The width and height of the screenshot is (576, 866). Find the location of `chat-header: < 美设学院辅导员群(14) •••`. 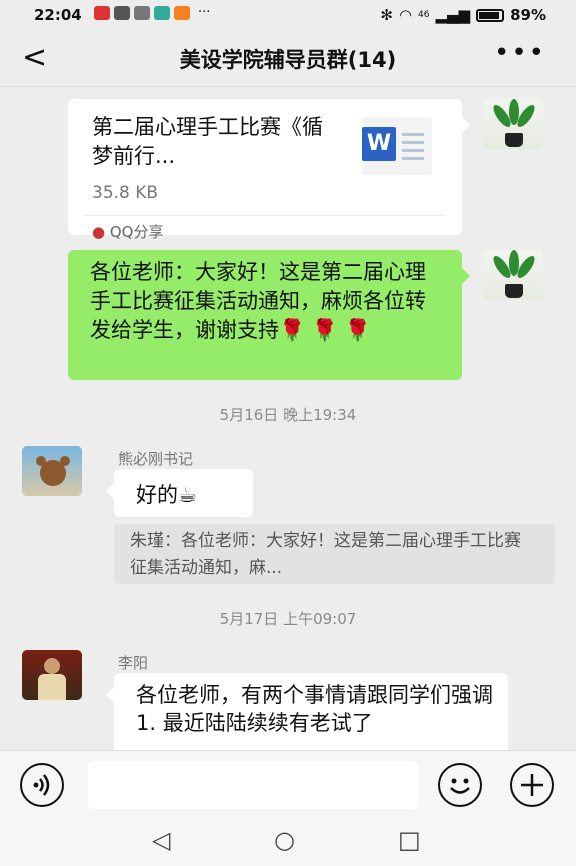

chat-header: < 美设学院辅导员群(14) ••• is located at coordinates (288, 58).